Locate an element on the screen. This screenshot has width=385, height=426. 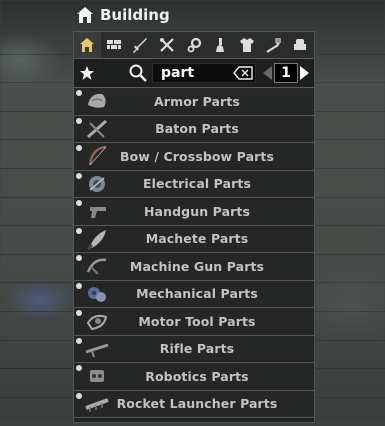
recipe-row-machine-gun-parts: Machine Gun Parts is located at coordinates (194, 267).